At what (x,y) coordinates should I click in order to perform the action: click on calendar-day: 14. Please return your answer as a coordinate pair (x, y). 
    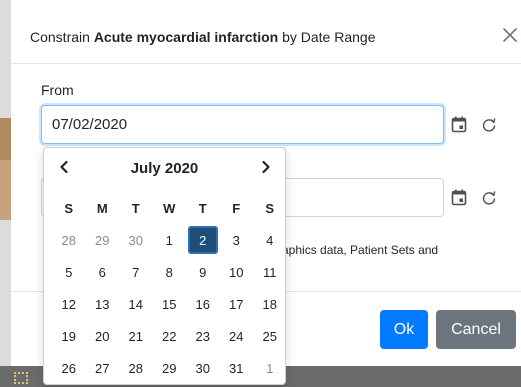
    Looking at the image, I should click on (136, 304).